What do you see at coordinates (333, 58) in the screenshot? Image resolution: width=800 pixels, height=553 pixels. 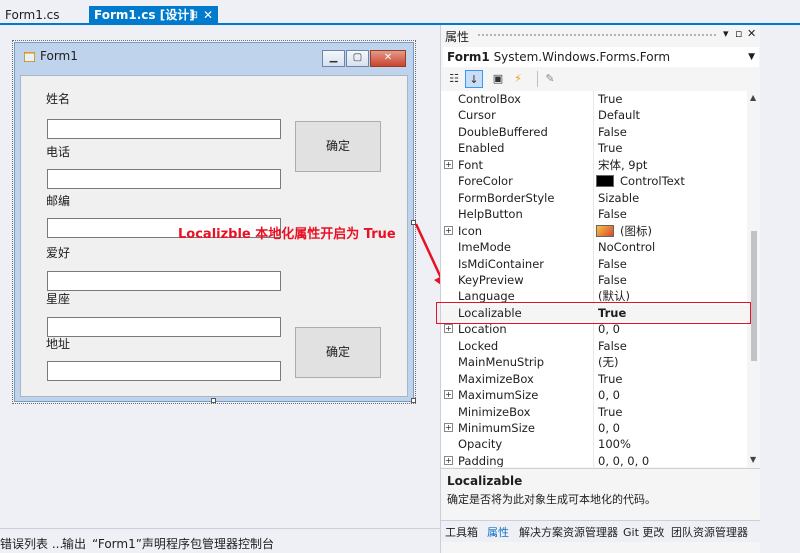 I see `minimize-button: ▁` at bounding box center [333, 58].